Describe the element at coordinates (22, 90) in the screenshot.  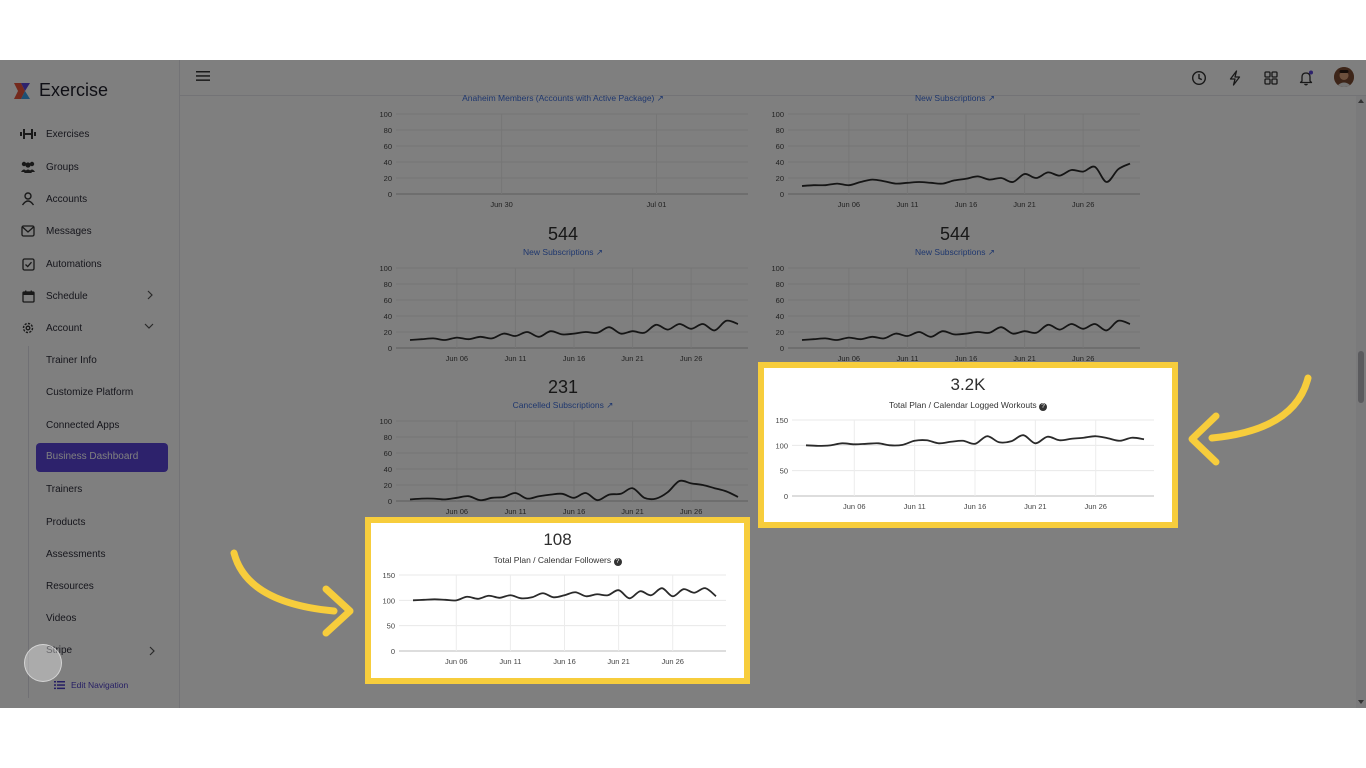
I see `logo-icon` at that location.